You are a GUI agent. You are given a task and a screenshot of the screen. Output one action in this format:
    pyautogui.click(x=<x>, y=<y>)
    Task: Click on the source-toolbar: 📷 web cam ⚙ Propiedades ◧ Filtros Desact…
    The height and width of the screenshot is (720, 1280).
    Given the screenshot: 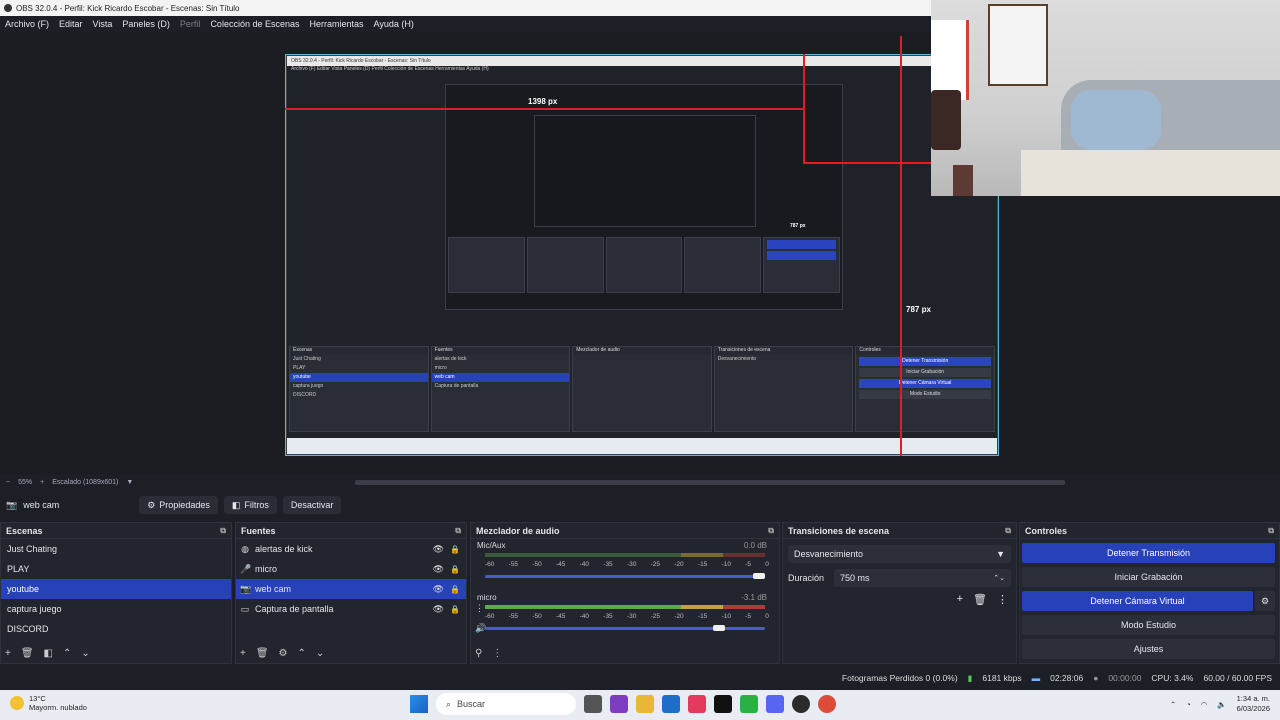 What is the action you would take?
    pyautogui.click(x=640, y=505)
    